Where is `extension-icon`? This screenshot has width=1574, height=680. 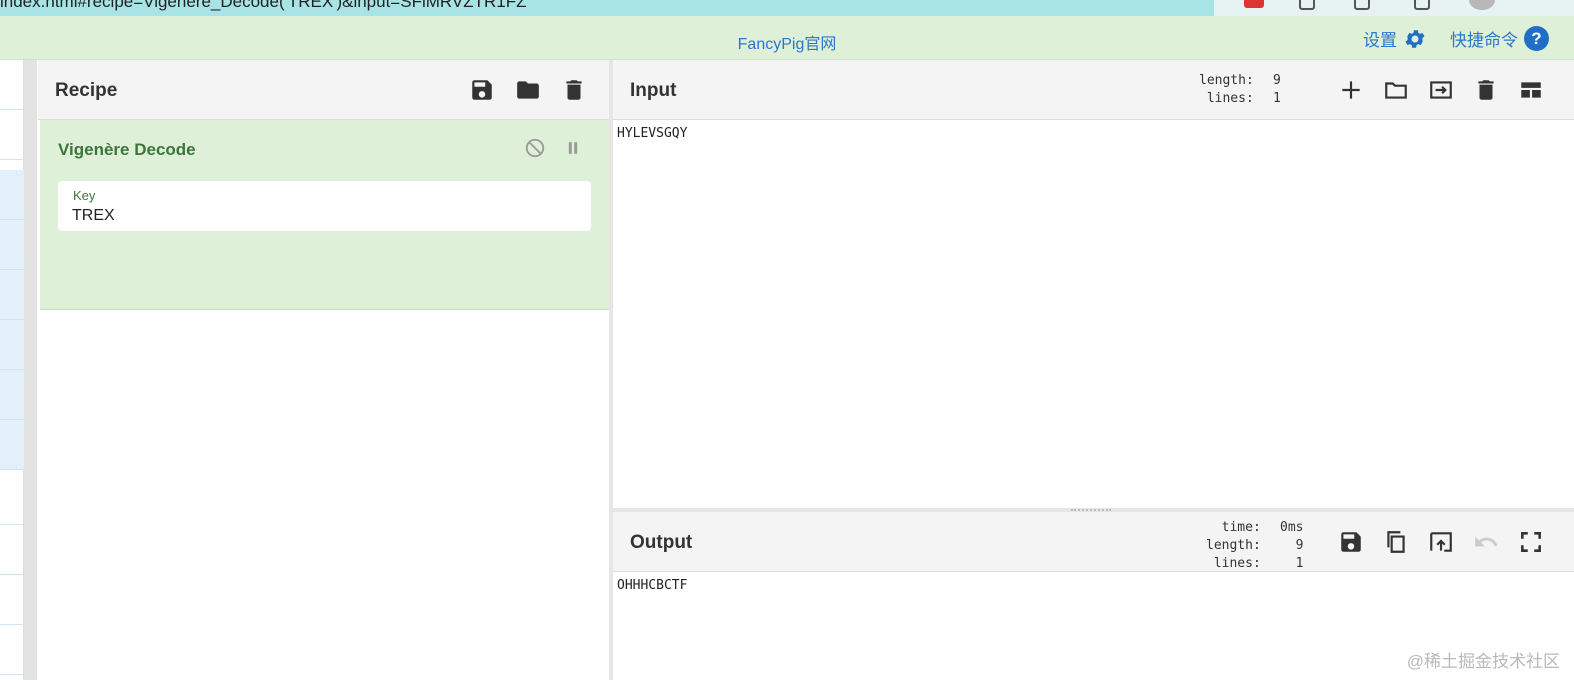
extension-icon is located at coordinates (1254, 4).